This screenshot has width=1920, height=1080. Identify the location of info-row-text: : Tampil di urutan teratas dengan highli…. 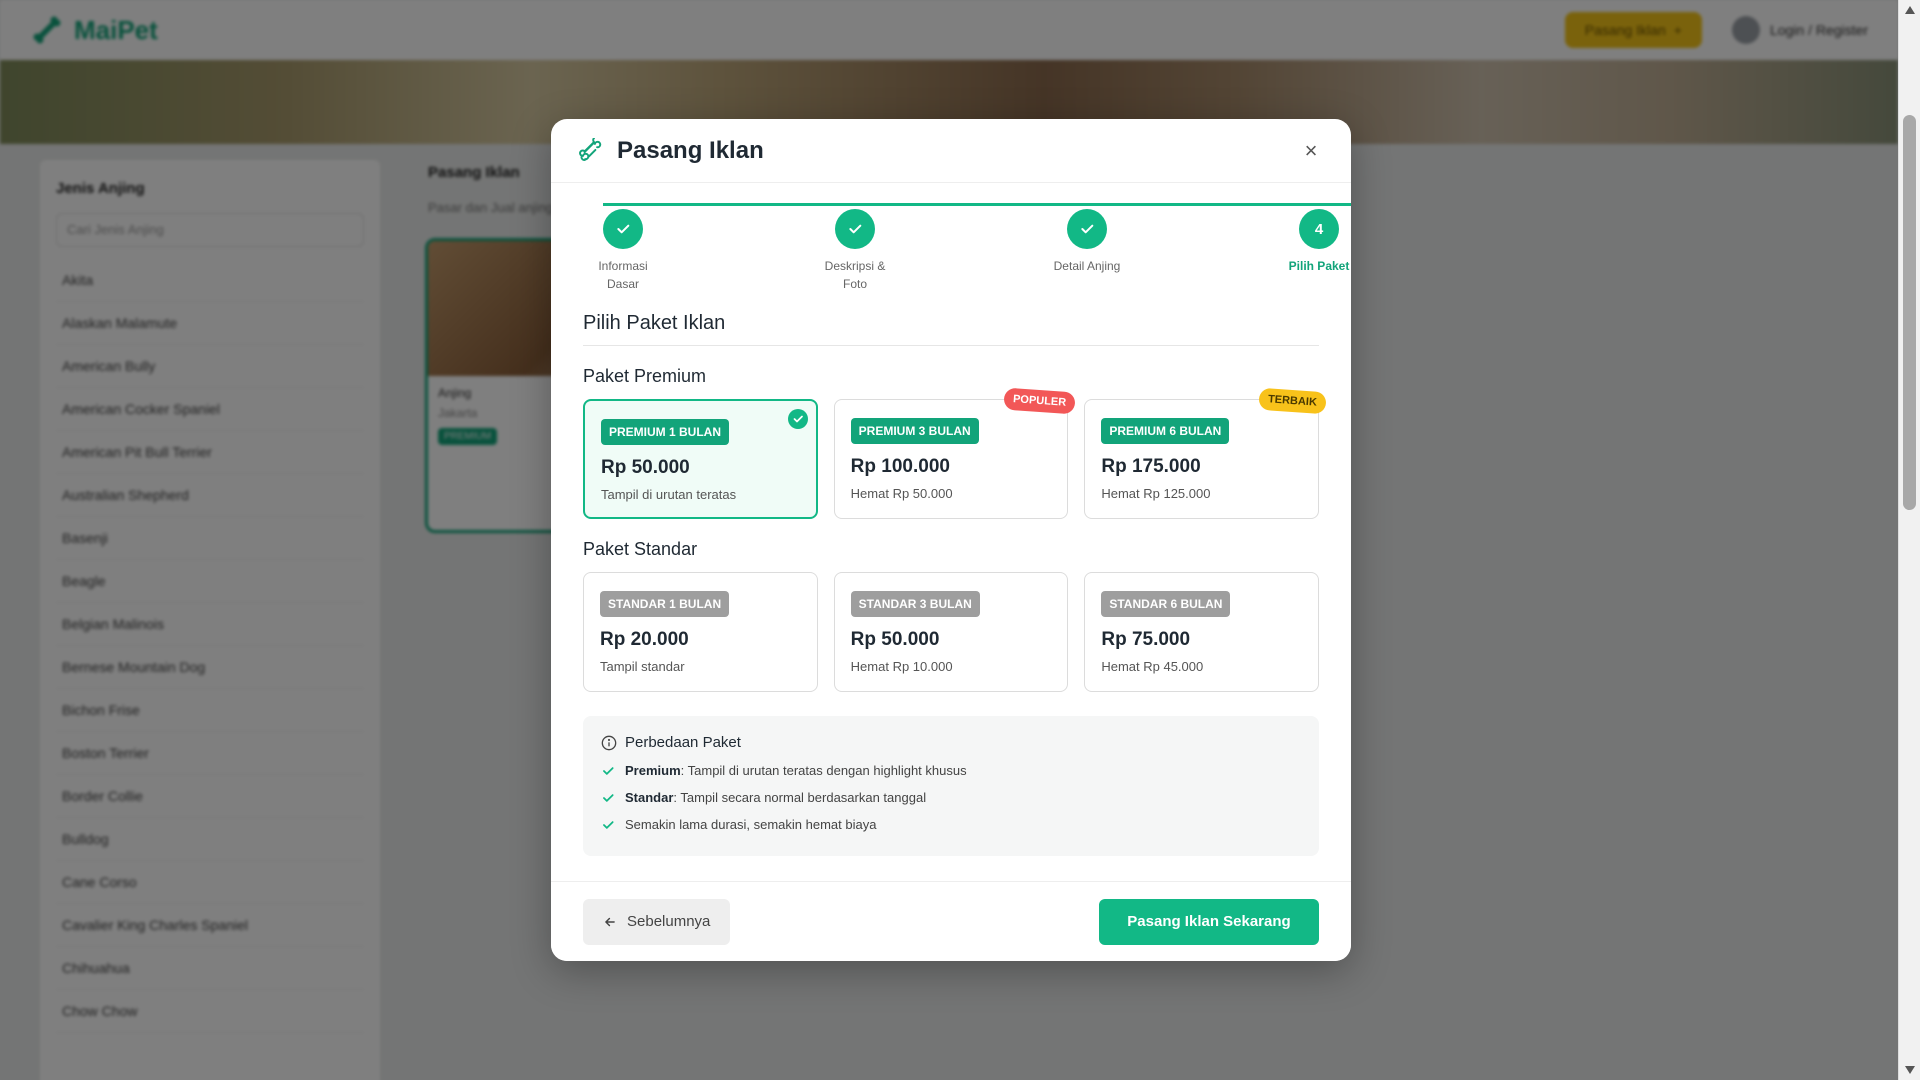
(823, 770).